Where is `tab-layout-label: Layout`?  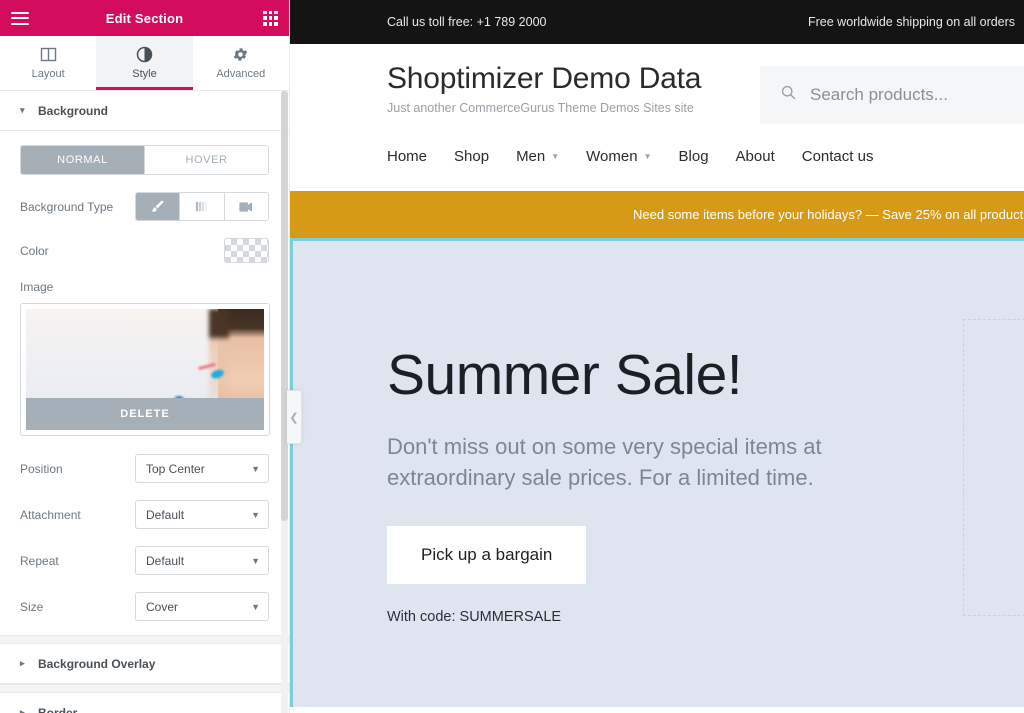 tab-layout-label: Layout is located at coordinates (48, 74).